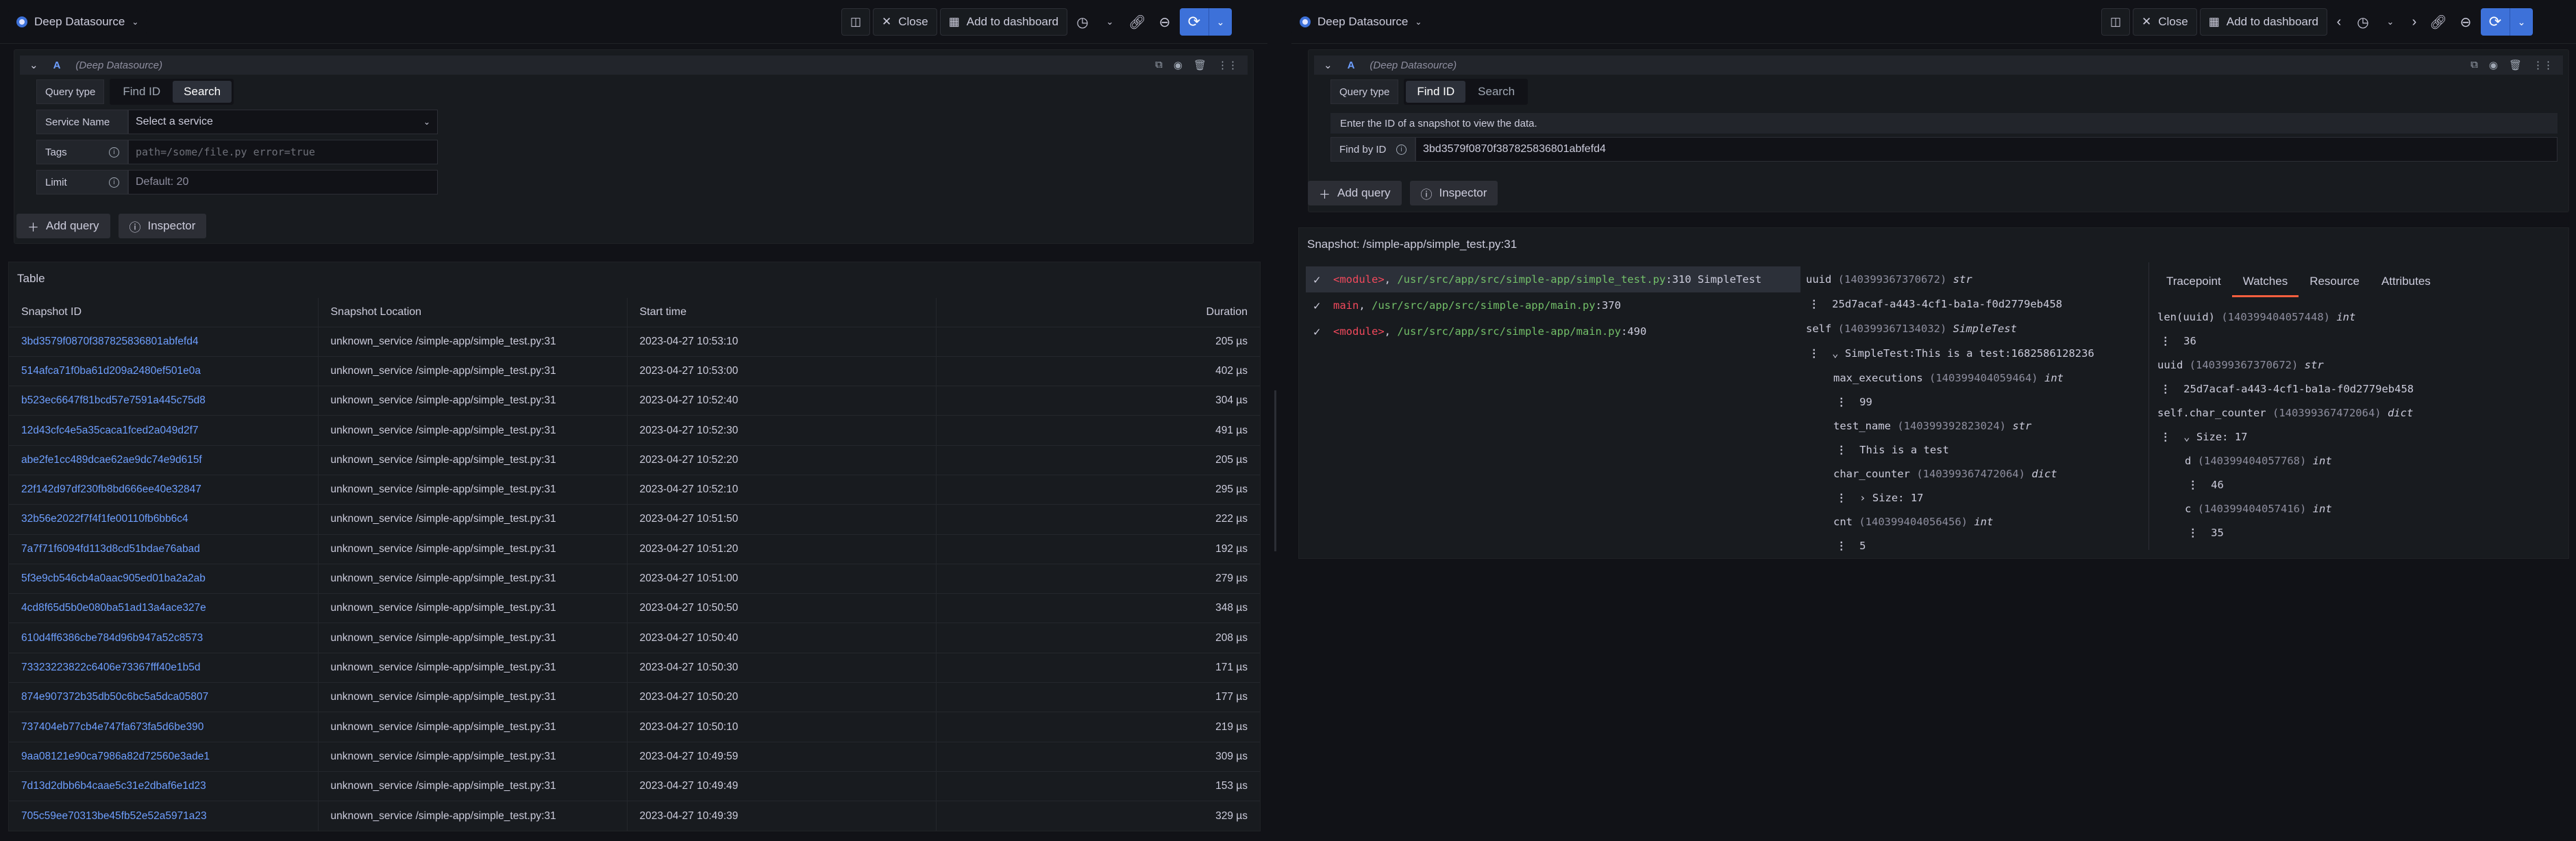 This screenshot has height=841, width=2576. I want to click on snapshot-id-link: 12d43cfc4e5a35caca1fced2a049d2f7, so click(164, 430).